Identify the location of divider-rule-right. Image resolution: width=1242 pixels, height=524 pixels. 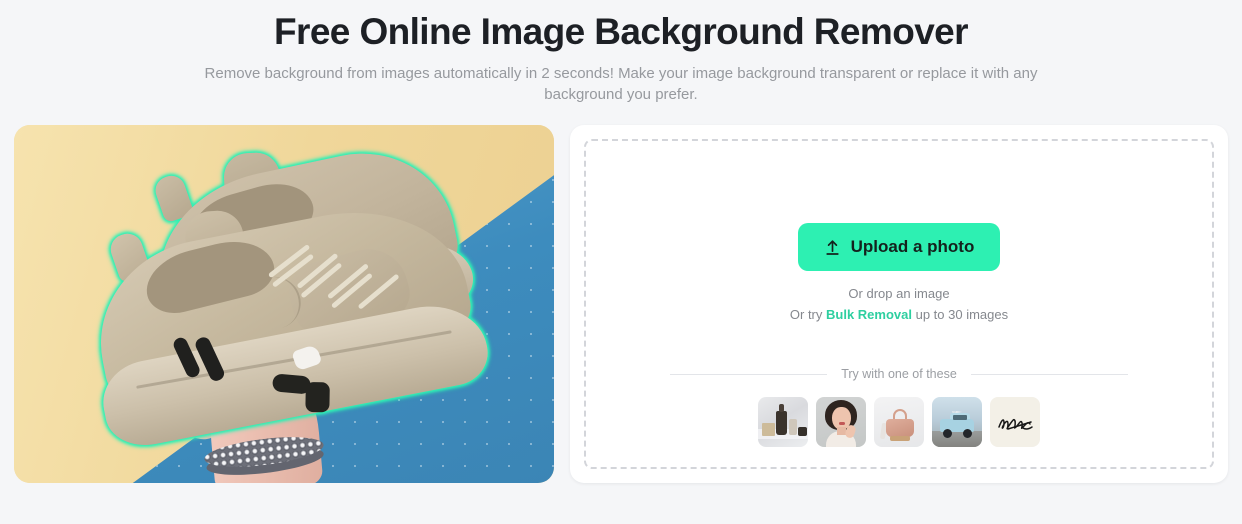
(1049, 374).